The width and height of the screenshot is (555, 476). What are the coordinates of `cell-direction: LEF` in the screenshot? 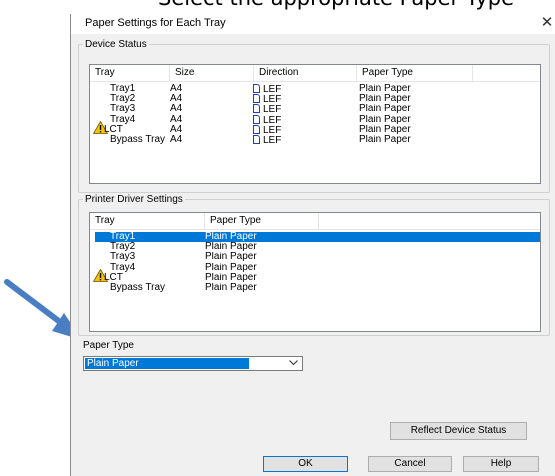 It's located at (272, 140).